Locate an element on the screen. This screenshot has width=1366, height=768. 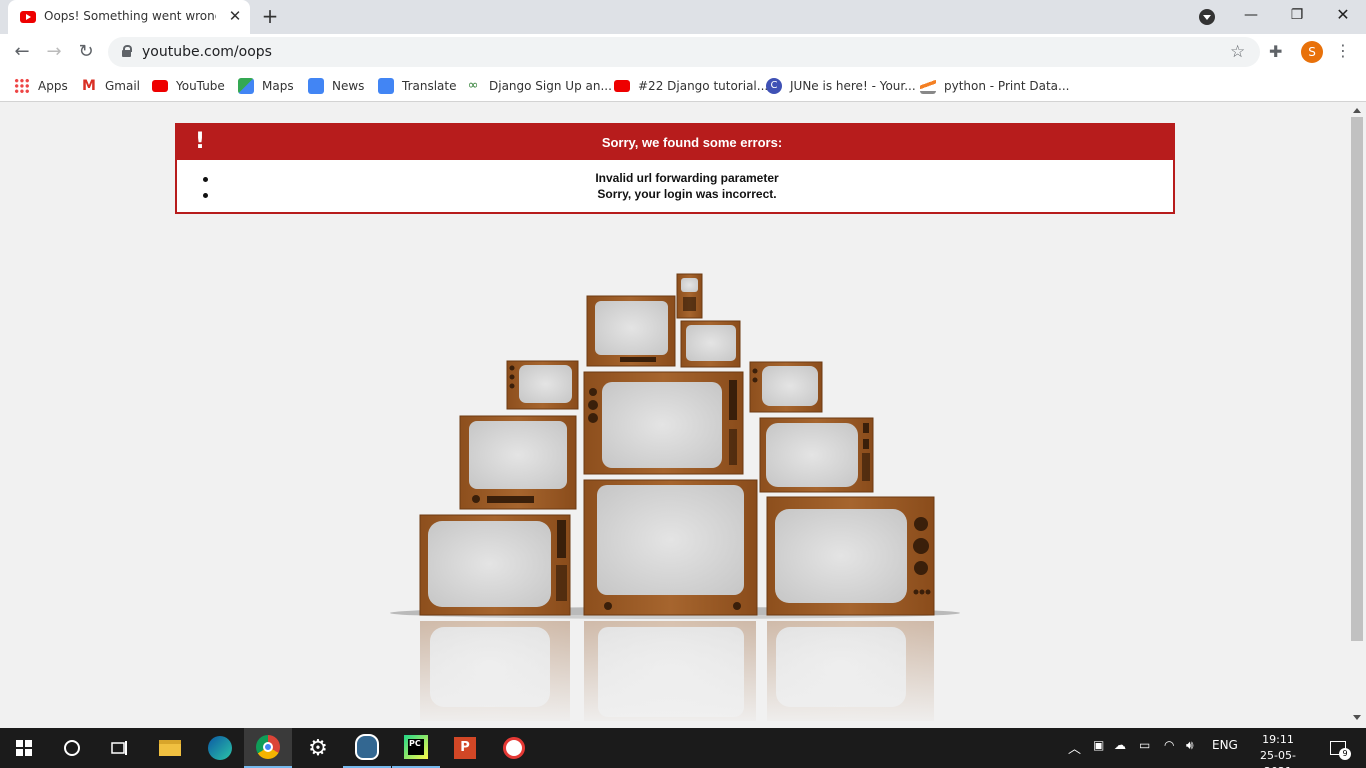
lock-icon is located at coordinates (127, 51).